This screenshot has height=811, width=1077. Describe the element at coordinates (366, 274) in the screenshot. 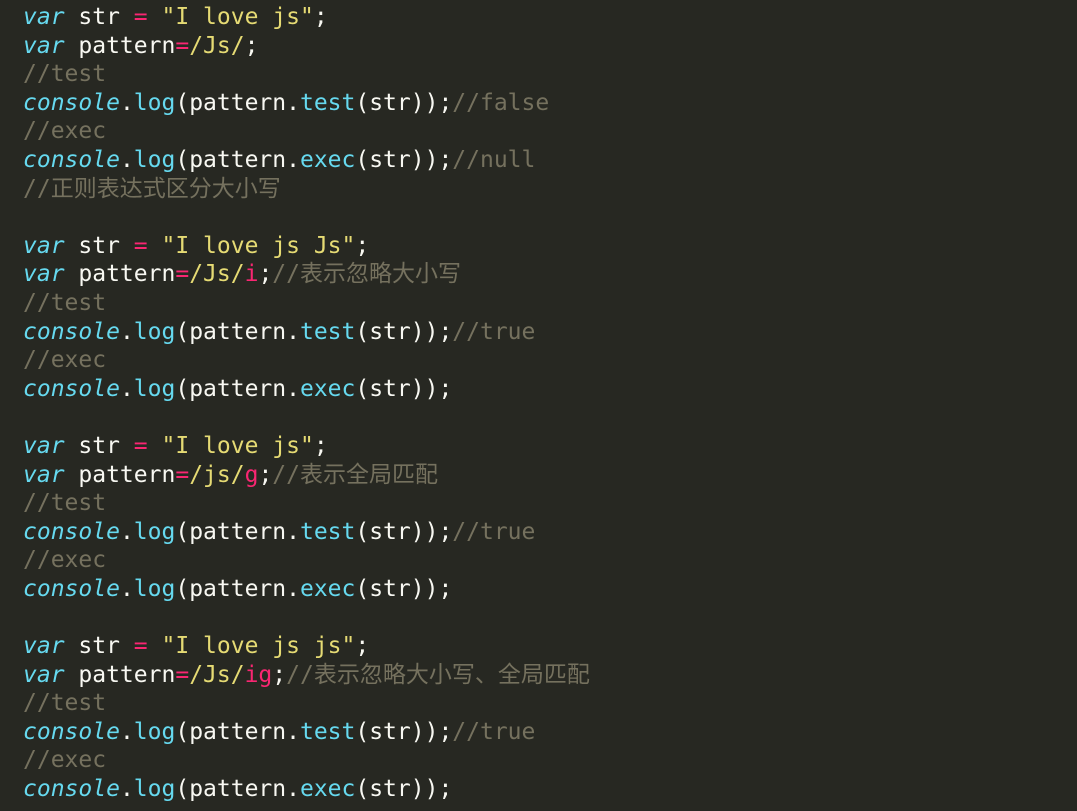

I see `code-token-comment: //表示忽略大小写` at that location.